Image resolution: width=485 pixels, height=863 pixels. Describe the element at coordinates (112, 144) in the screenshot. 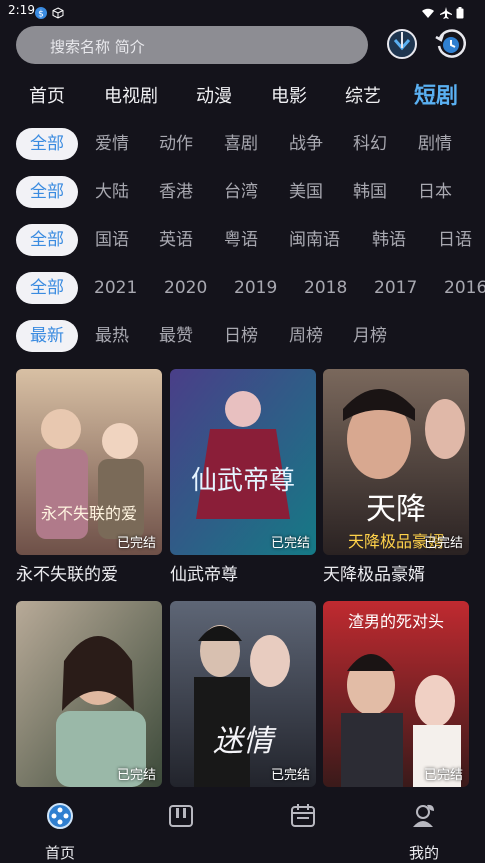

I see `genre-option: 爱情` at that location.